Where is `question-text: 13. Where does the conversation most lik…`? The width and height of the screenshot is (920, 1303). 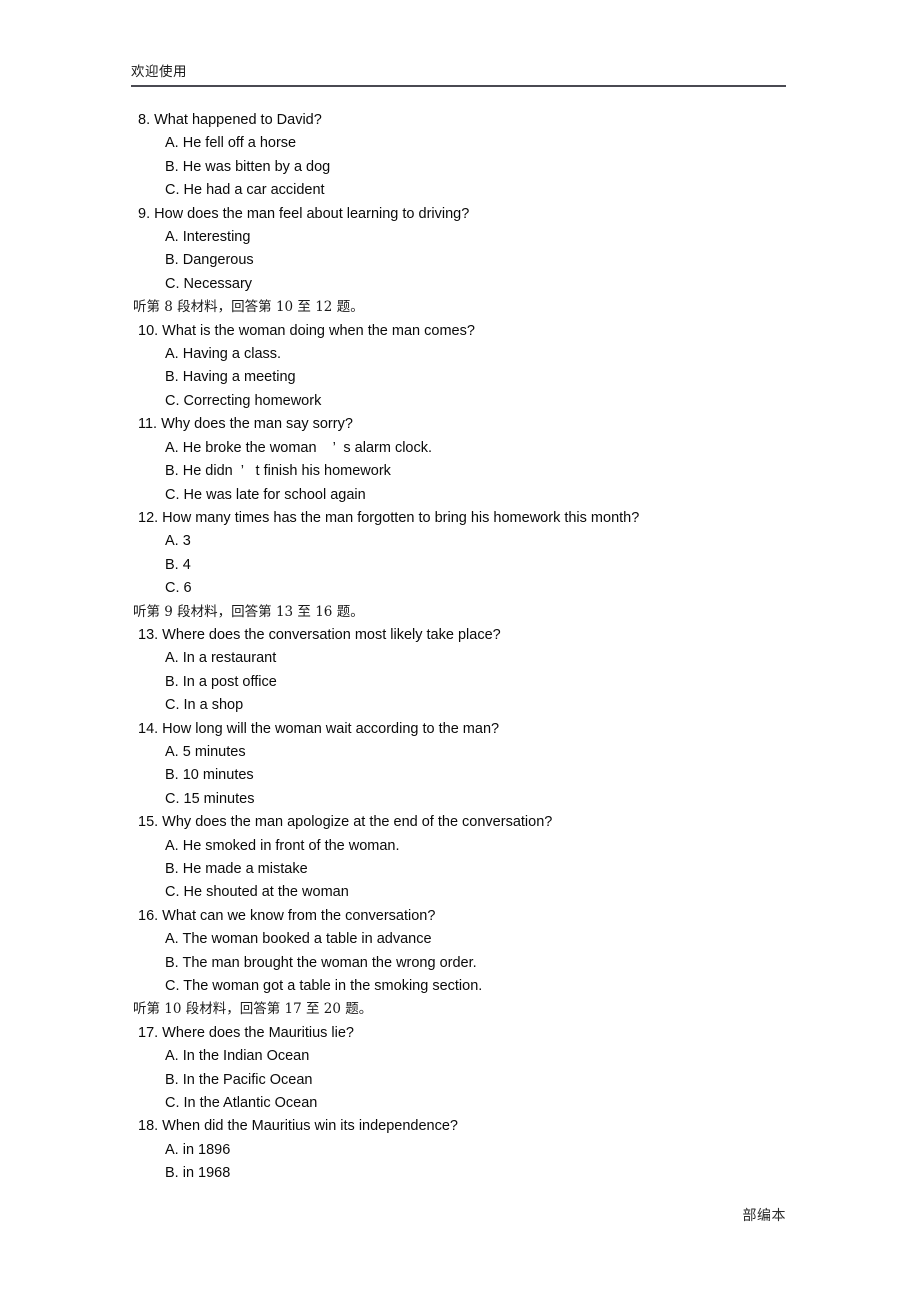 question-text: 13. Where does the conversation most lik… is located at coordinates (319, 634).